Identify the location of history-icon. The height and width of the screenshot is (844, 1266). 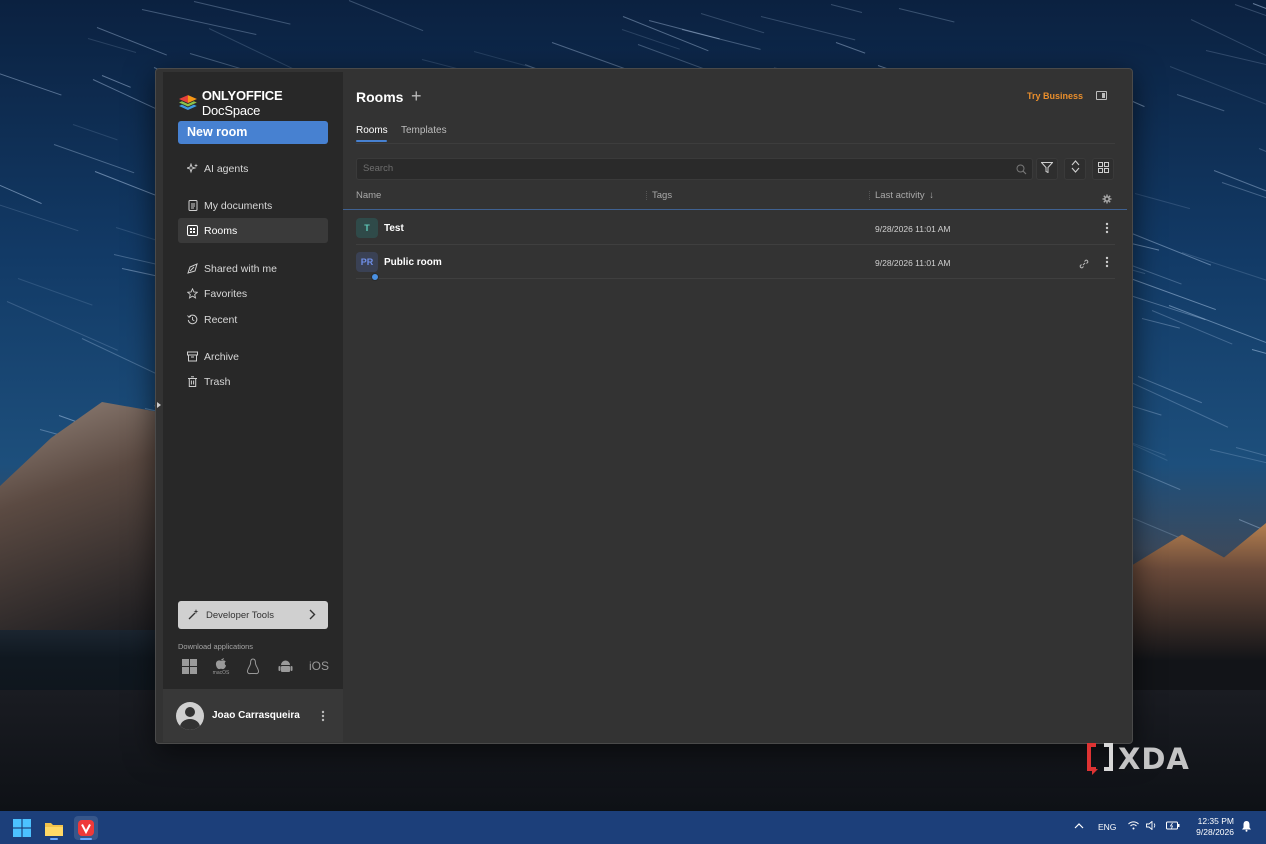
(192, 319).